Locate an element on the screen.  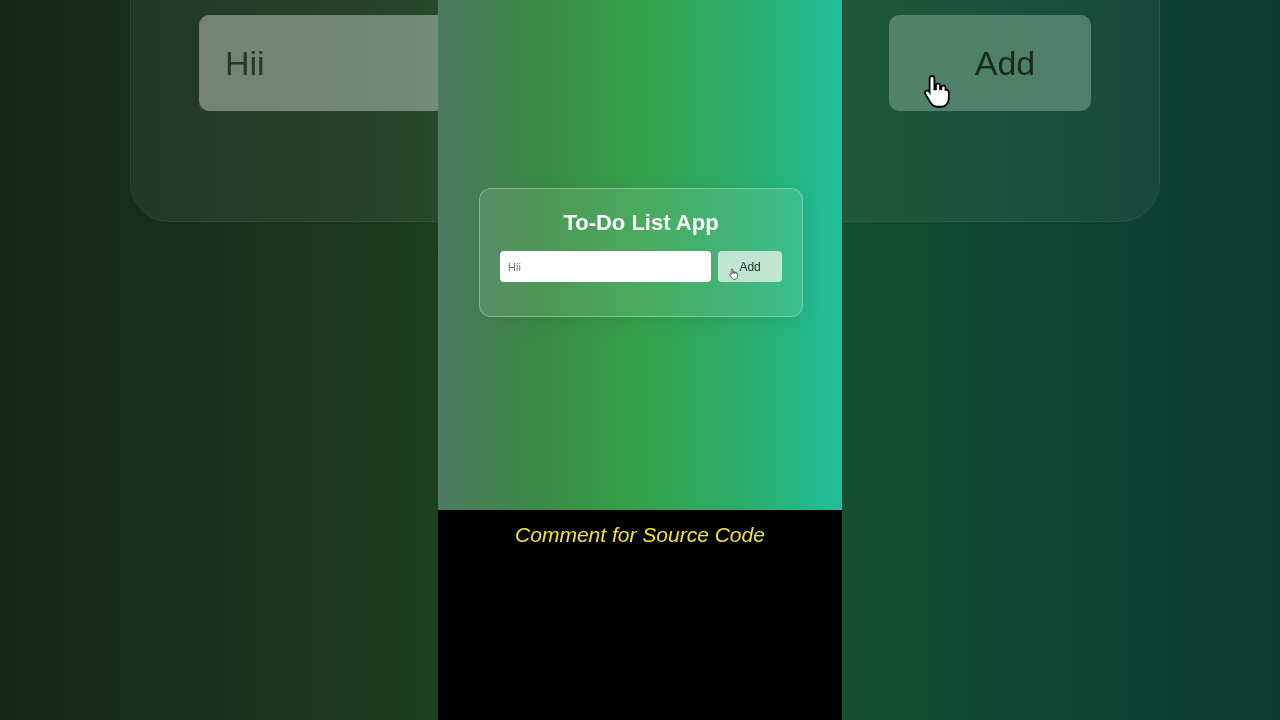
blurred-input-value: Hii is located at coordinates (245, 63).